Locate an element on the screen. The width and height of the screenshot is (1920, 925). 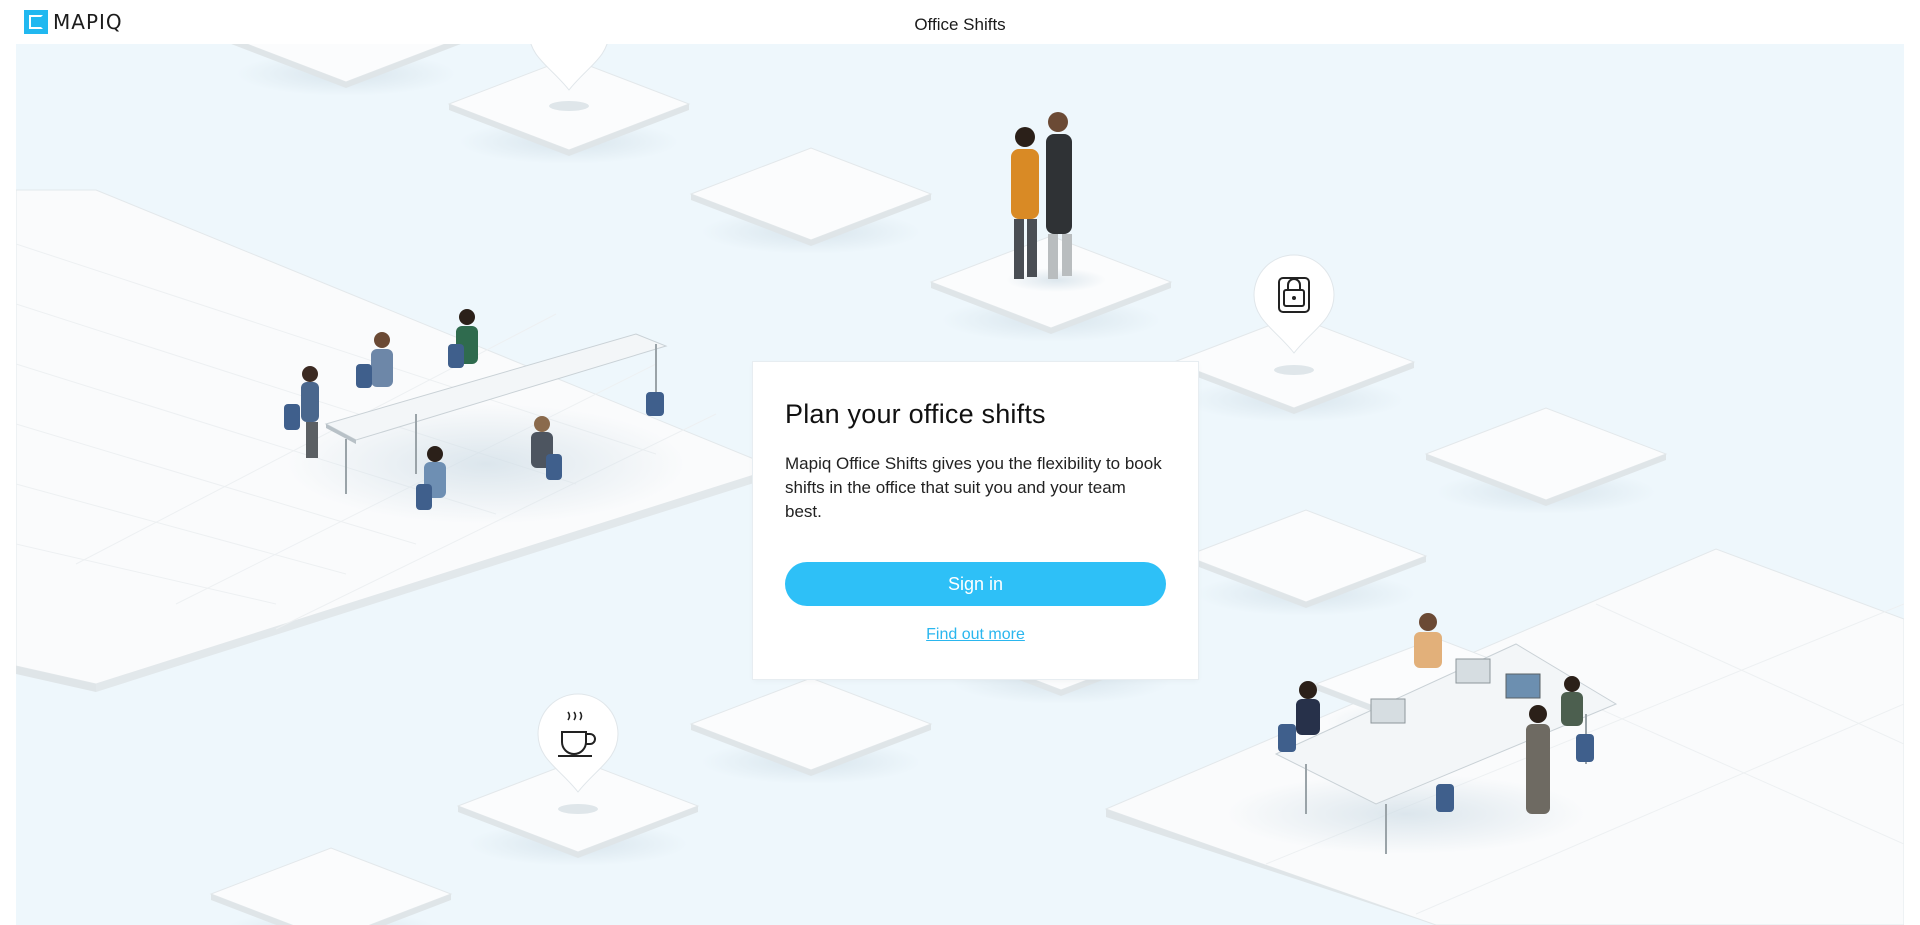
app-title: Office Shifts is located at coordinates (960, 24).